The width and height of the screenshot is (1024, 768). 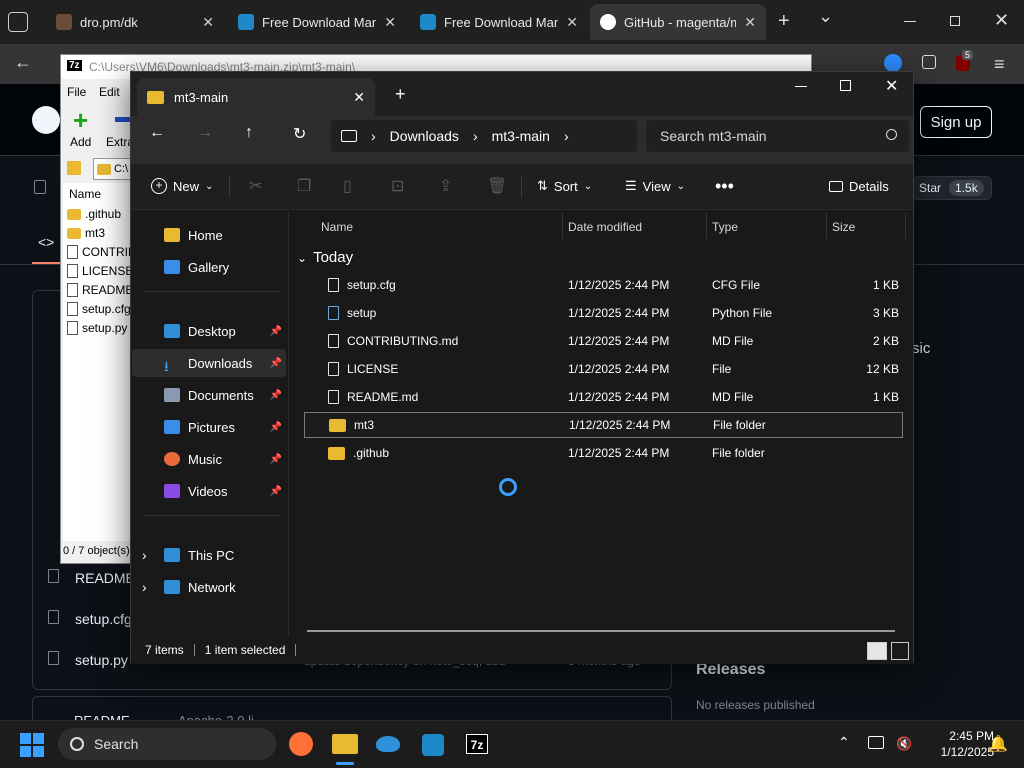 I want to click on up-arrow-icon: ↑, so click(x=249, y=133).